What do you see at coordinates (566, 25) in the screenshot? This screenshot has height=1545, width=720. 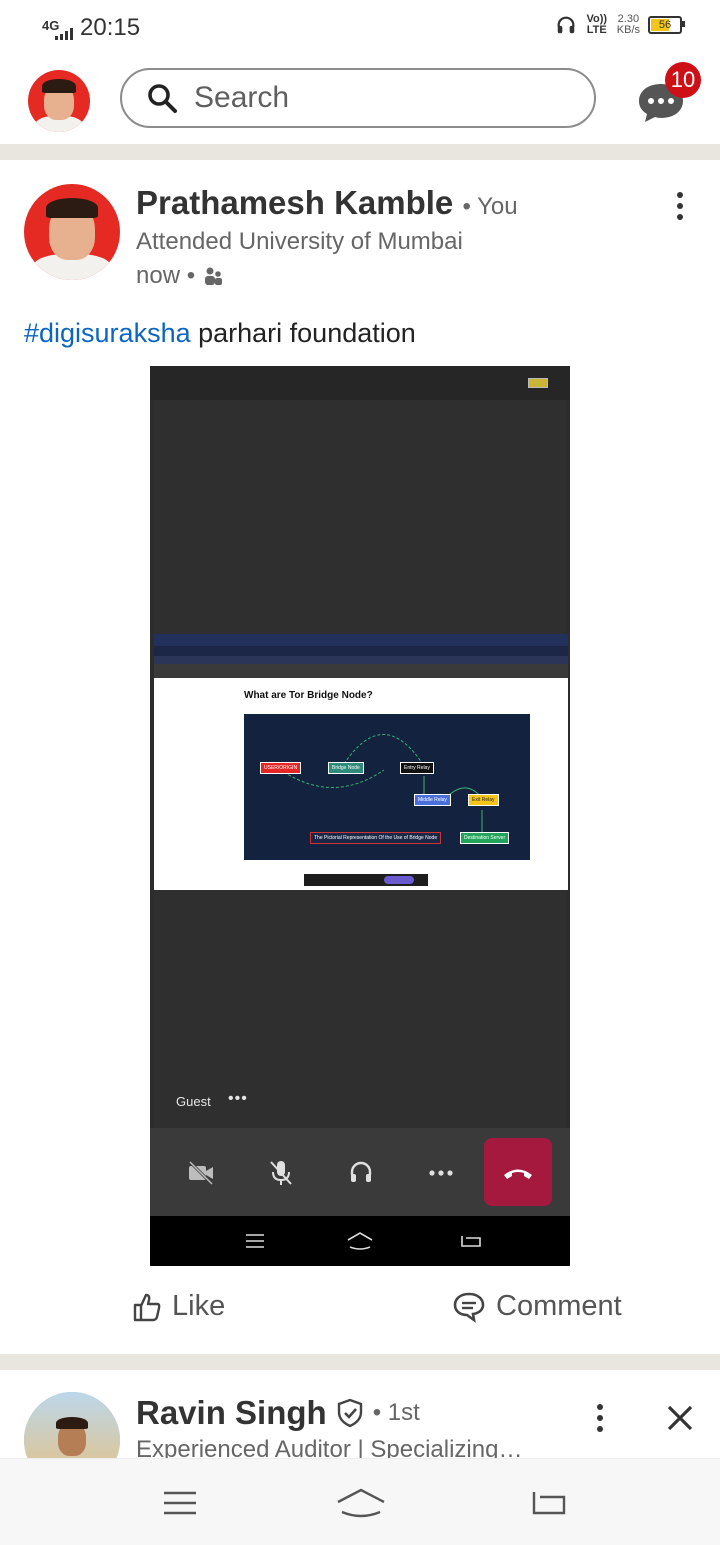 I see `headphones-icon` at bounding box center [566, 25].